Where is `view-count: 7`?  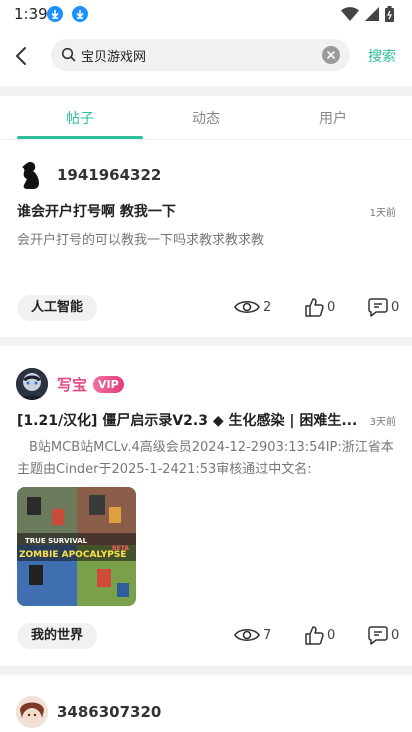
view-count: 7 is located at coordinates (252, 635).